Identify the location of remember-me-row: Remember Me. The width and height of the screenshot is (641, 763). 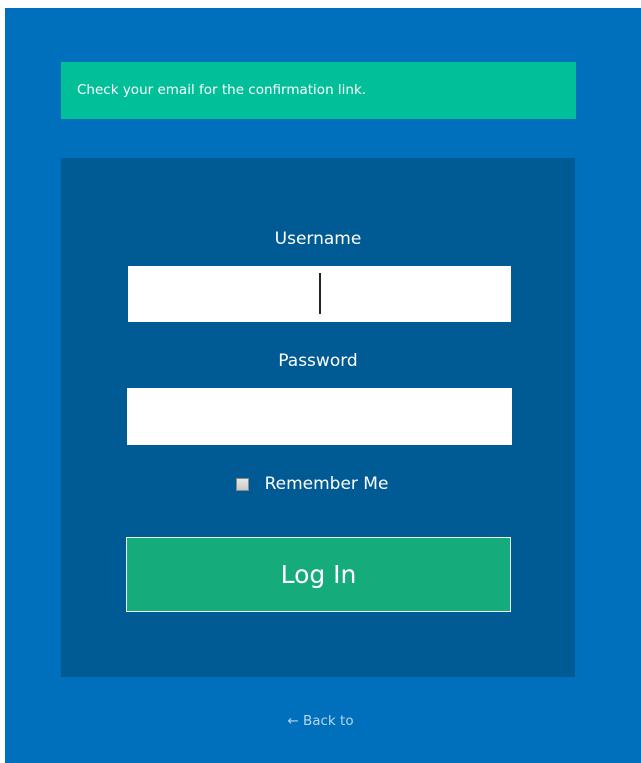
(318, 484).